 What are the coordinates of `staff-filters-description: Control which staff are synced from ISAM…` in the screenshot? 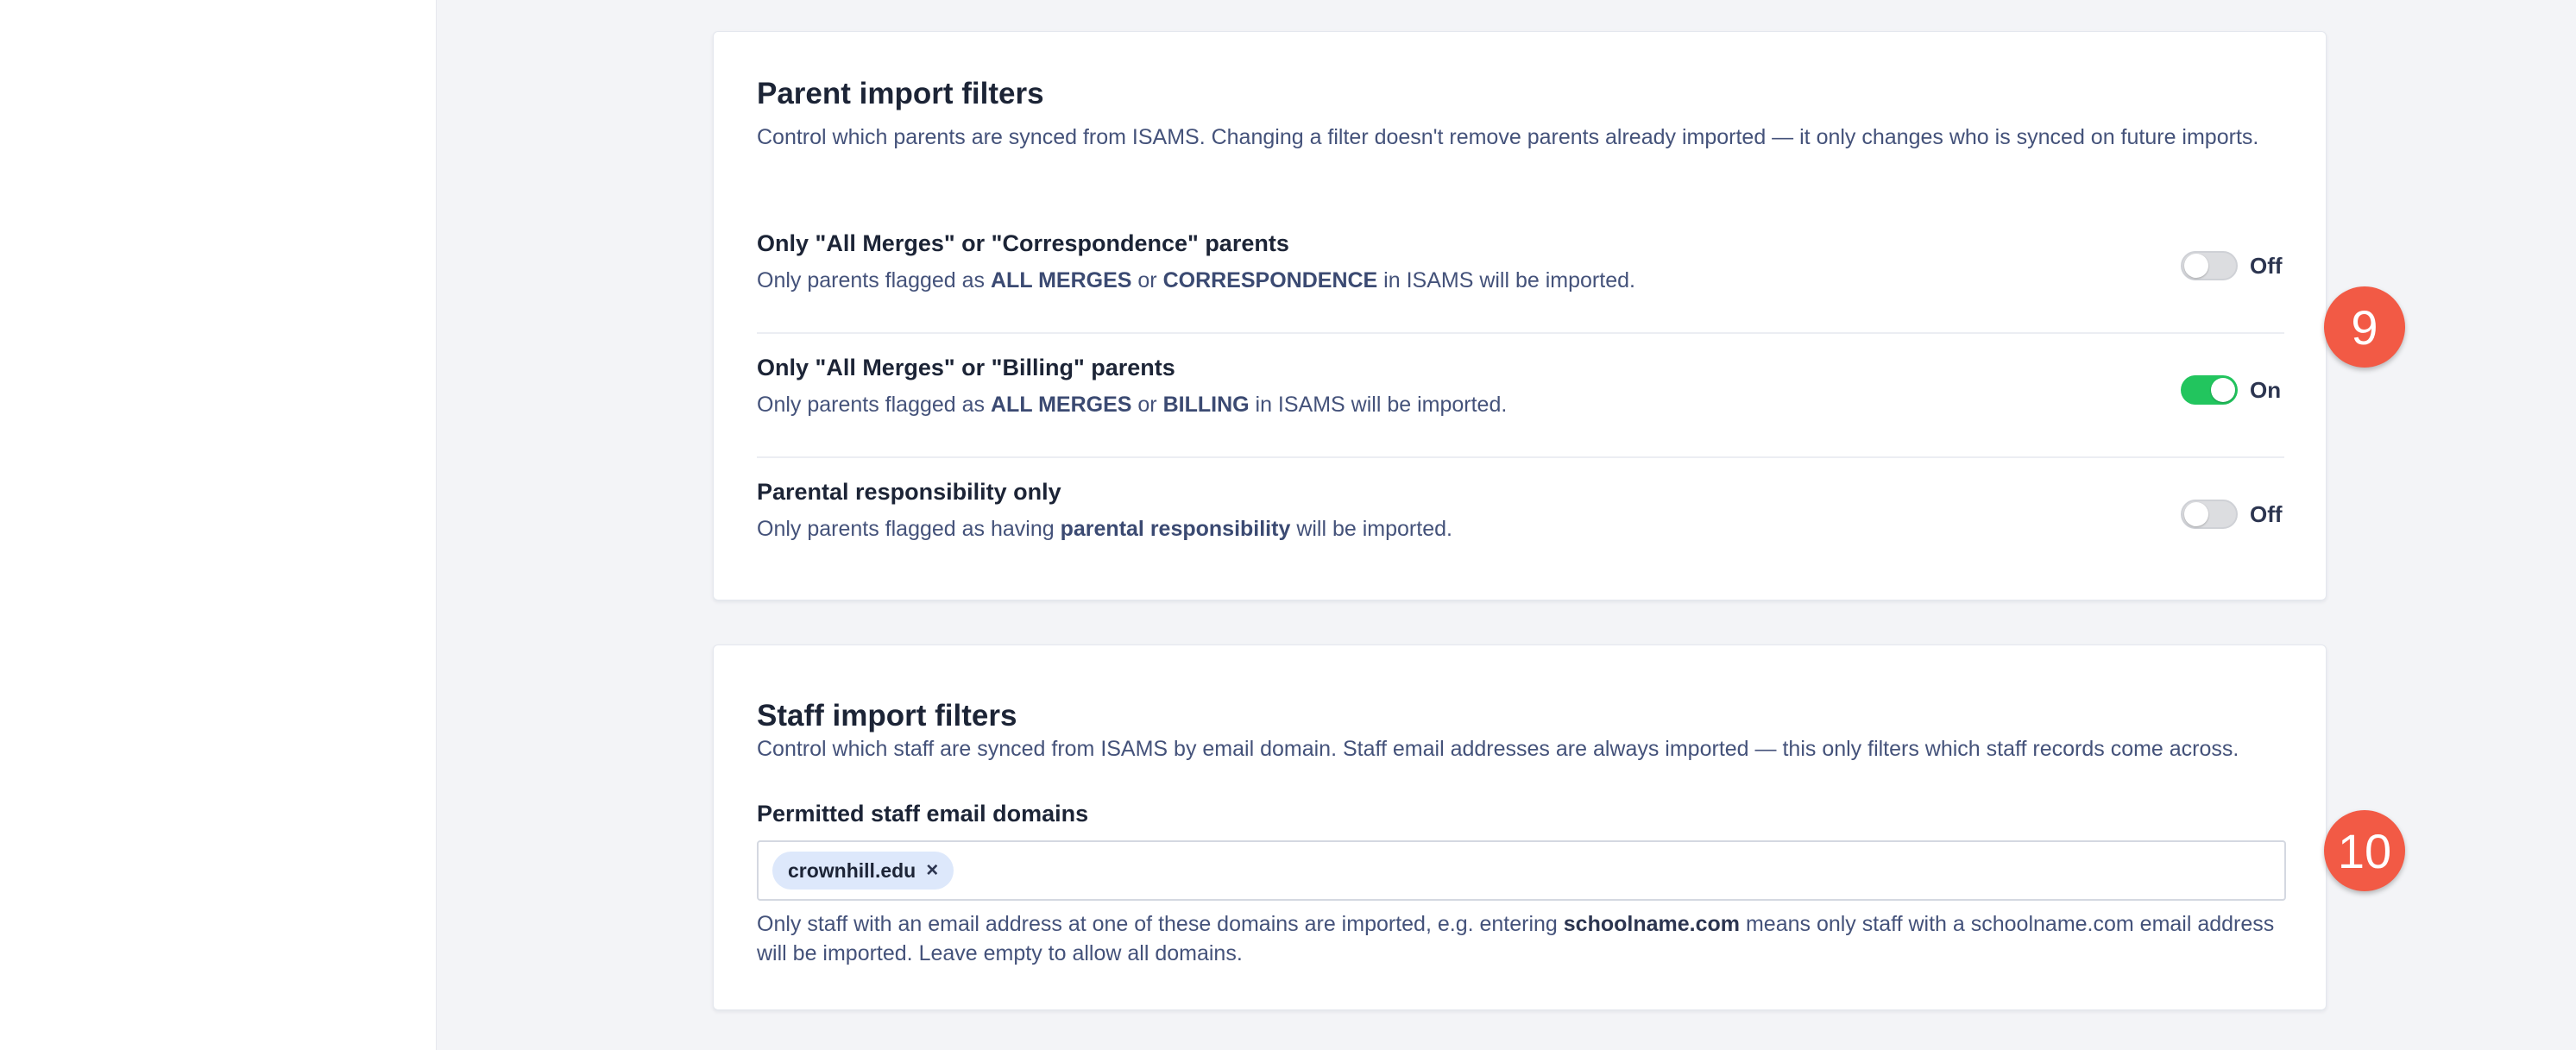 It's located at (1498, 749).